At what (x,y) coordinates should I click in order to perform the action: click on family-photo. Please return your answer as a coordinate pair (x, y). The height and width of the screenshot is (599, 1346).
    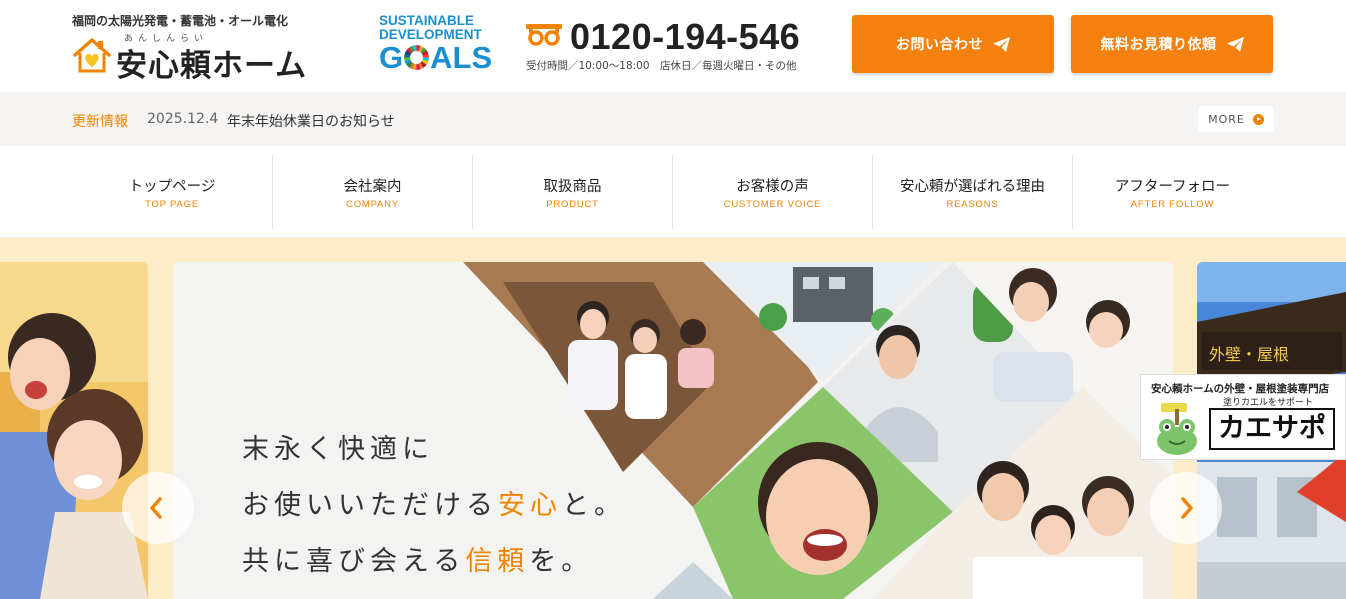
    Looking at the image, I should click on (74, 430).